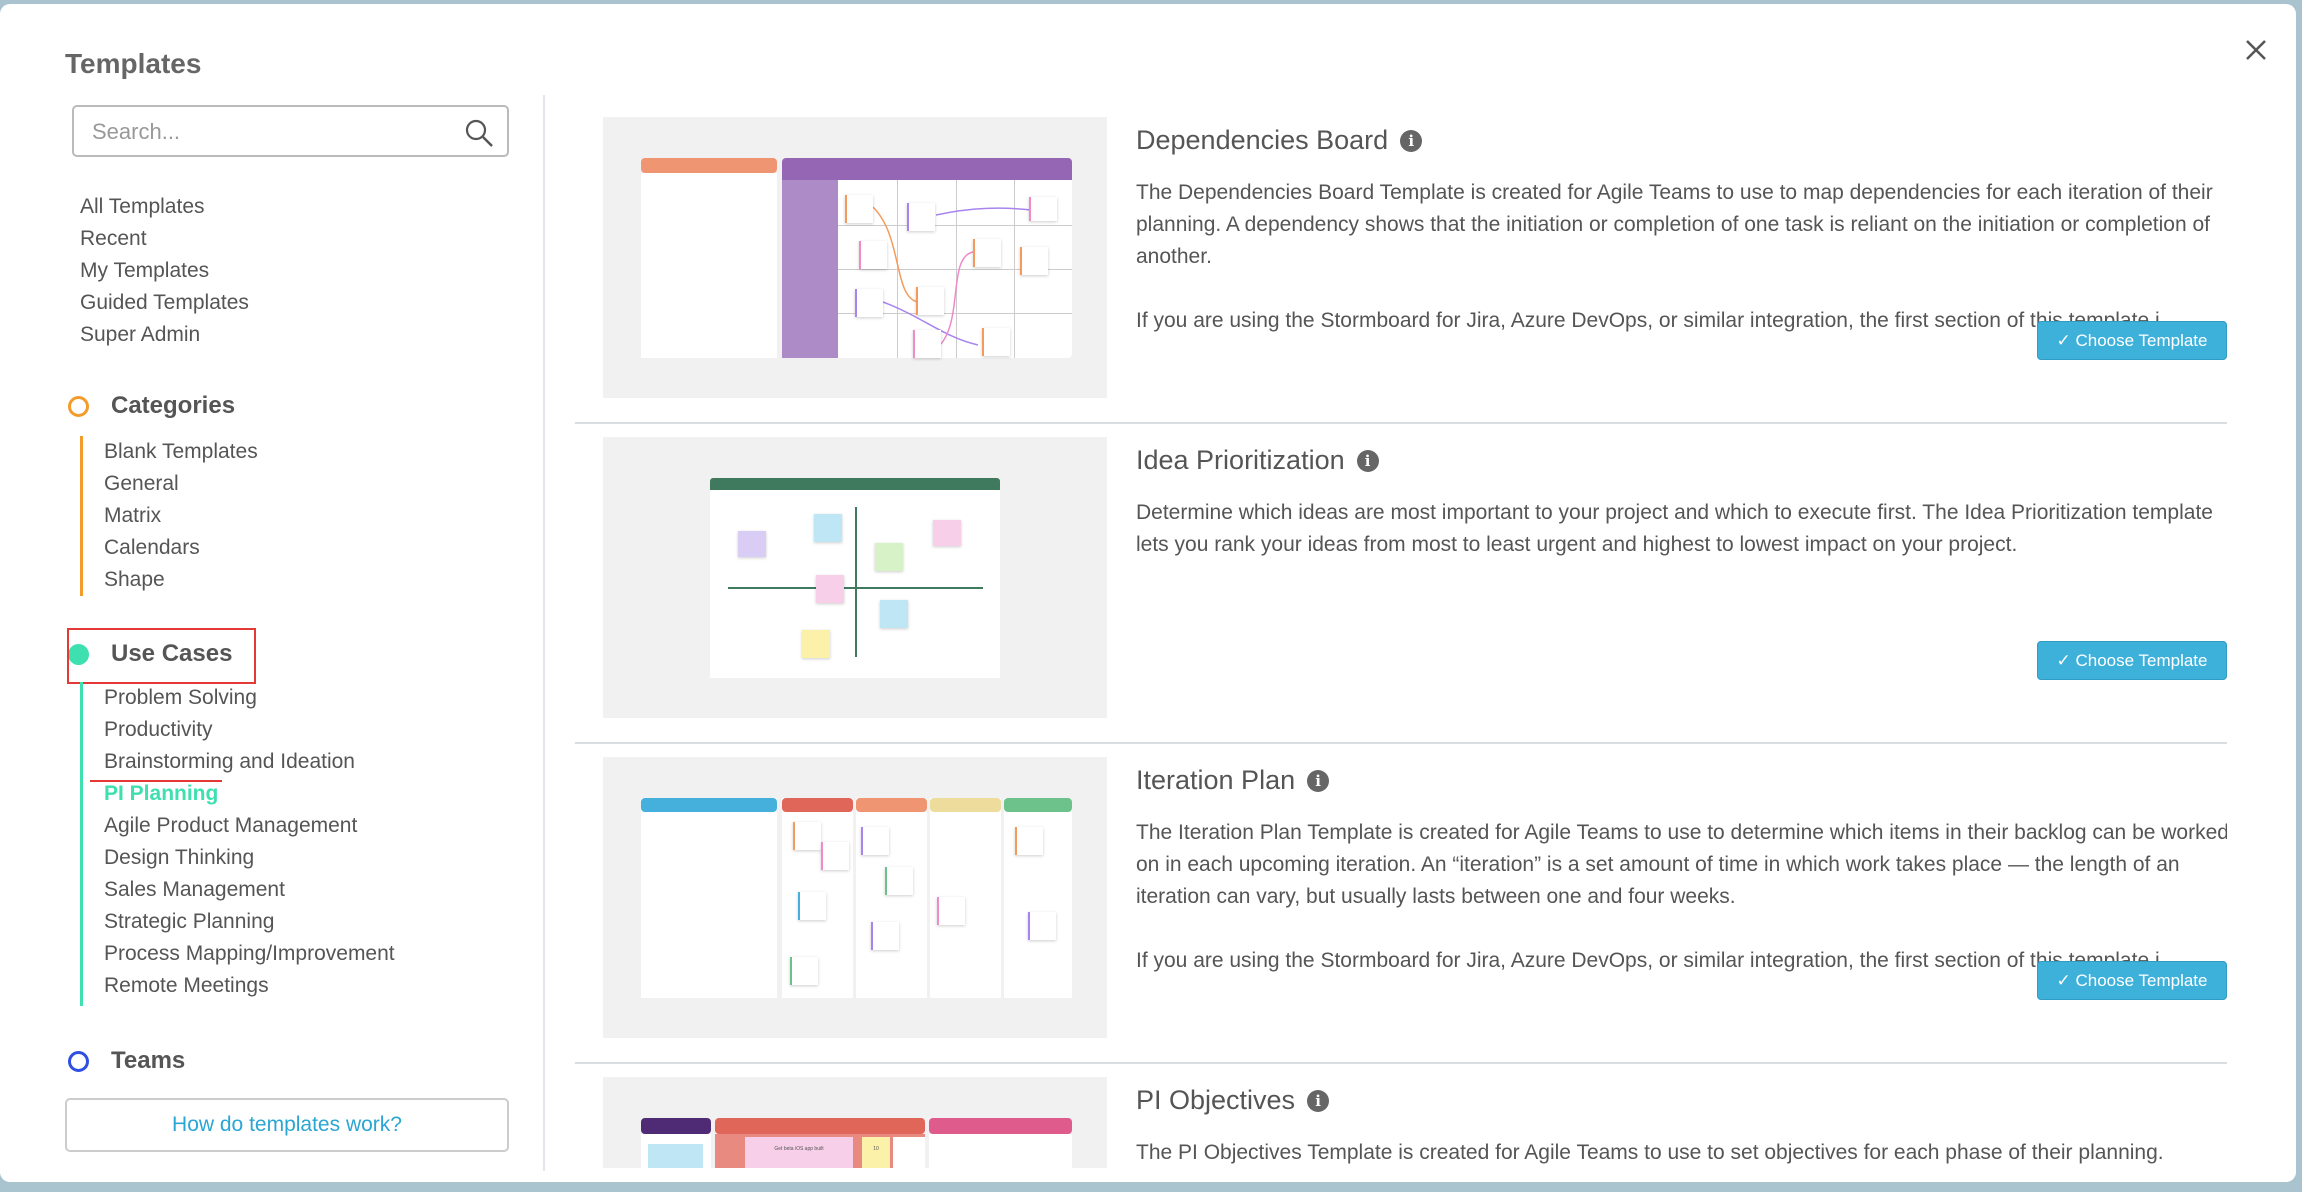 Image resolution: width=2302 pixels, height=1192 pixels. What do you see at coordinates (173, 405) in the screenshot?
I see `categories-label: Categories` at bounding box center [173, 405].